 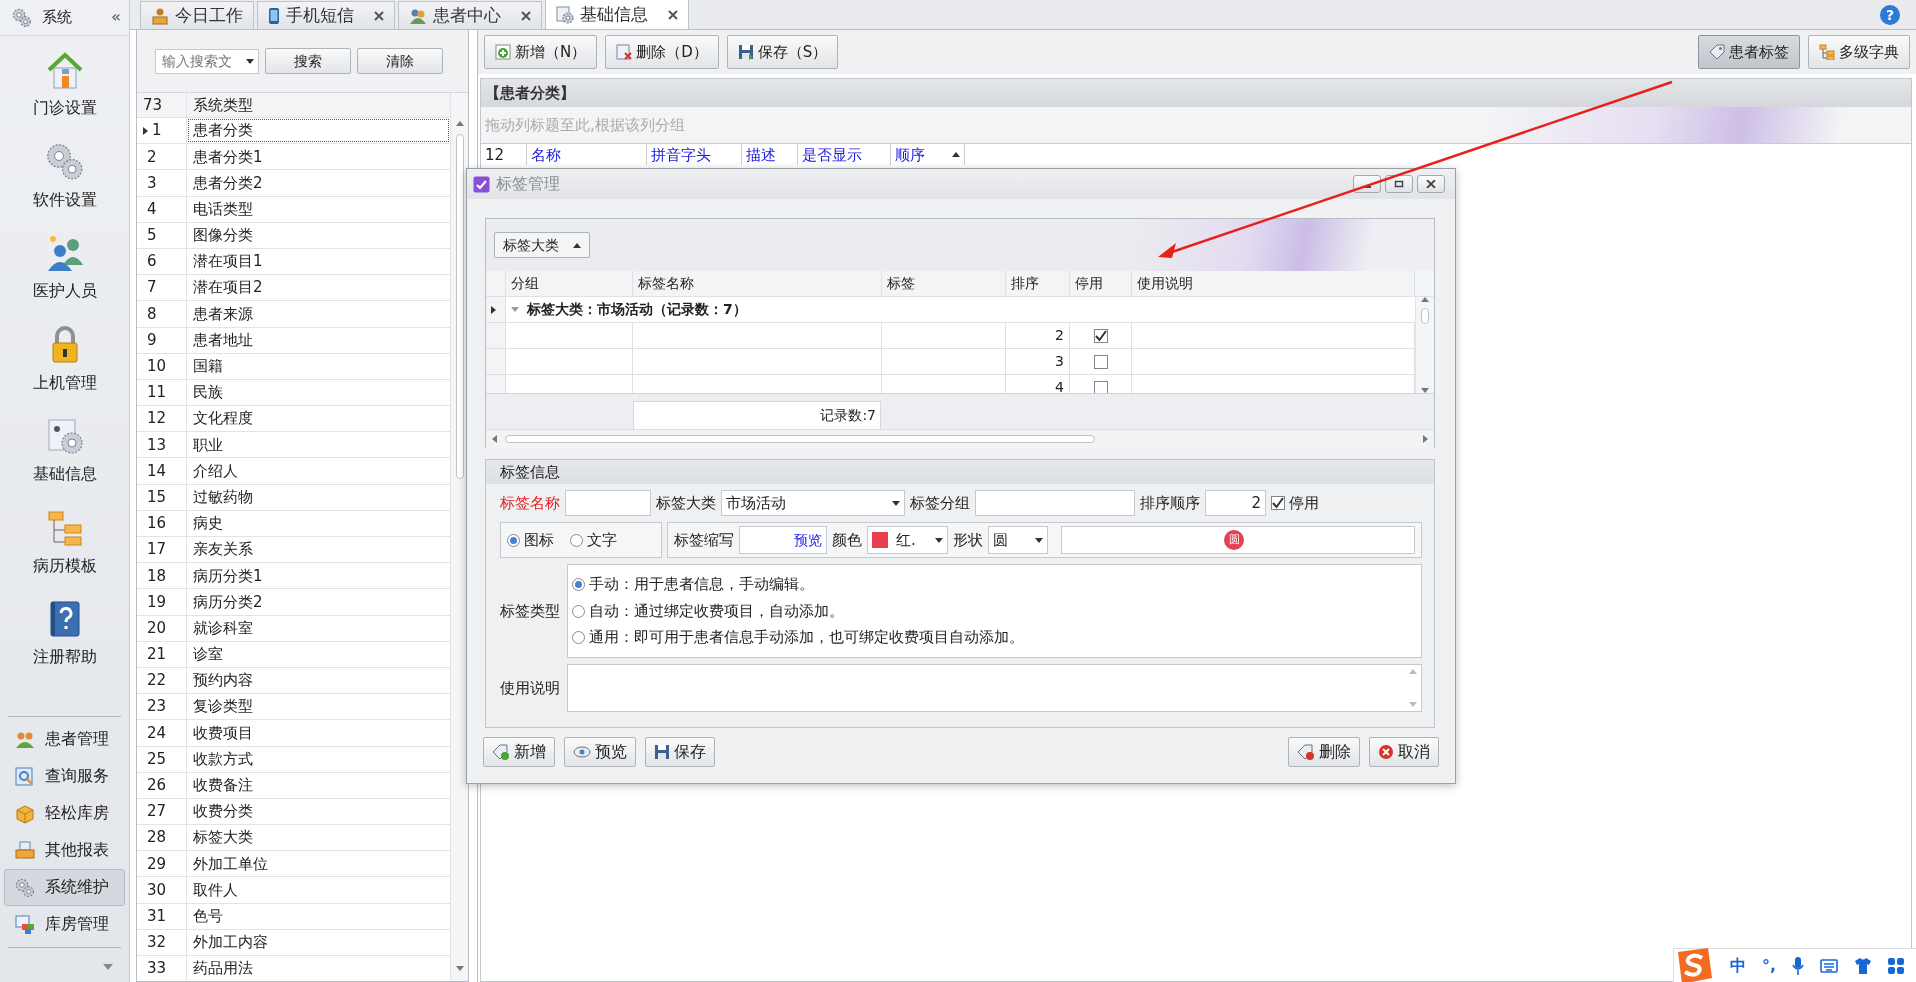 What do you see at coordinates (1324, 752) in the screenshot?
I see `button: 删除` at bounding box center [1324, 752].